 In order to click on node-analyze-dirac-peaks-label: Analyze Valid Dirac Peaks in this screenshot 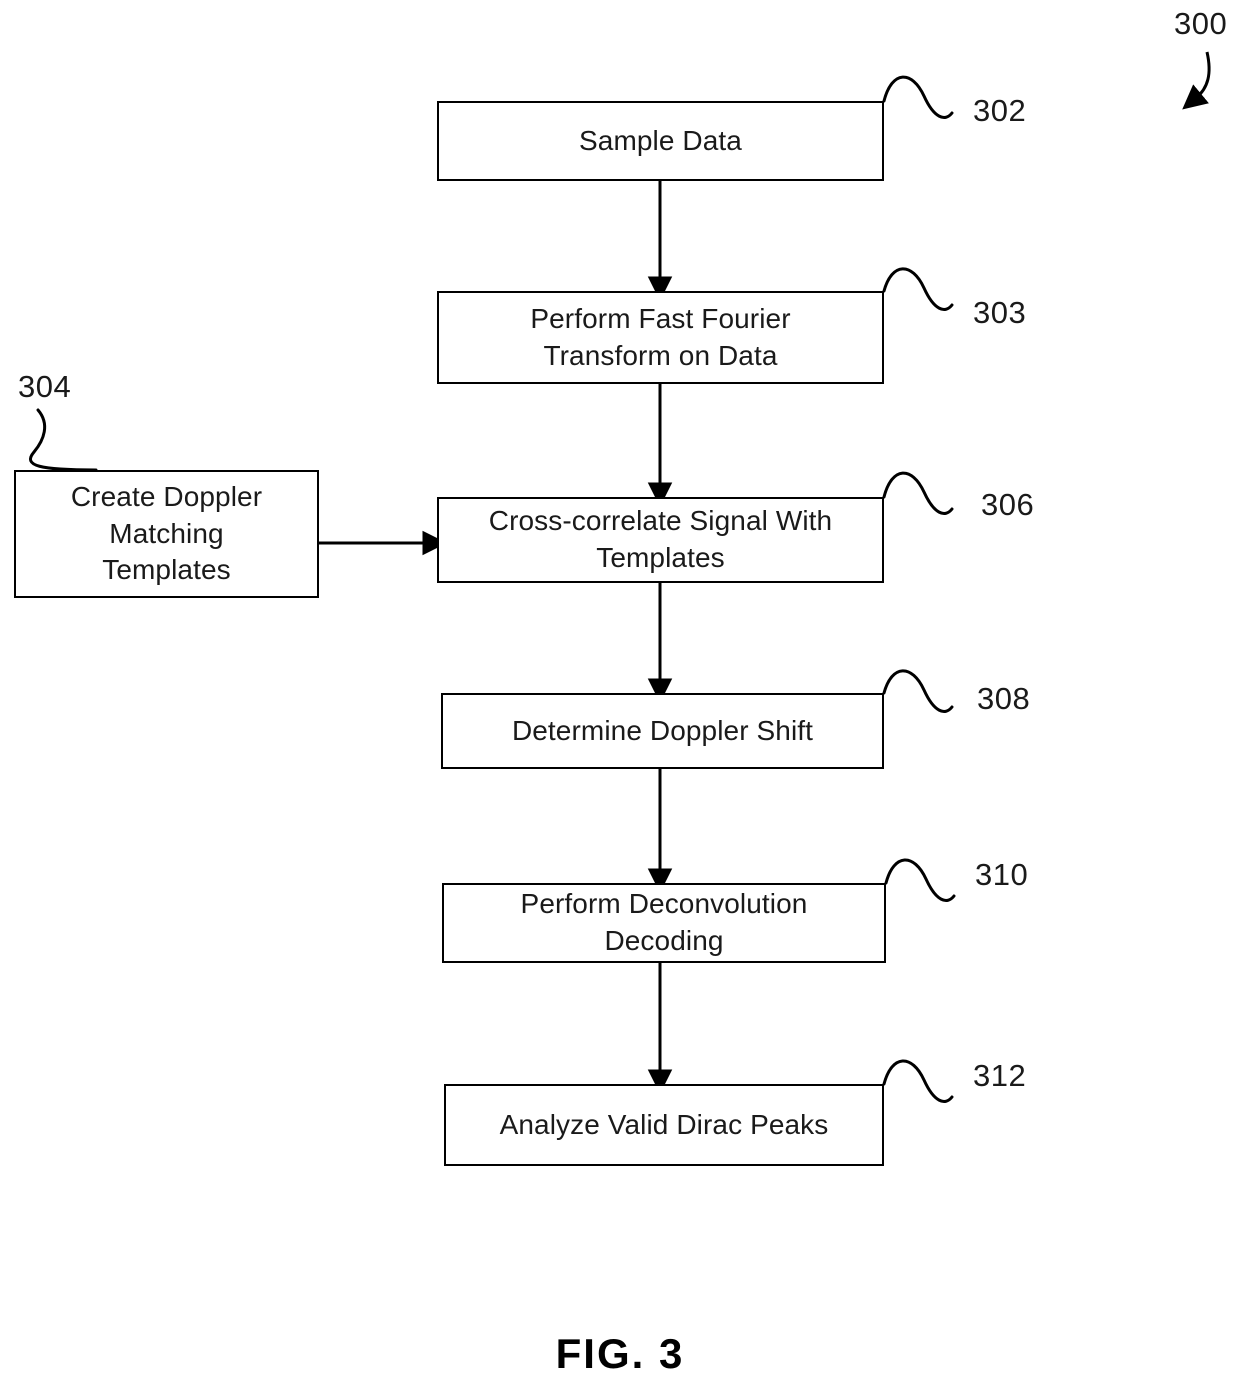, I will do `click(664, 1124)`.